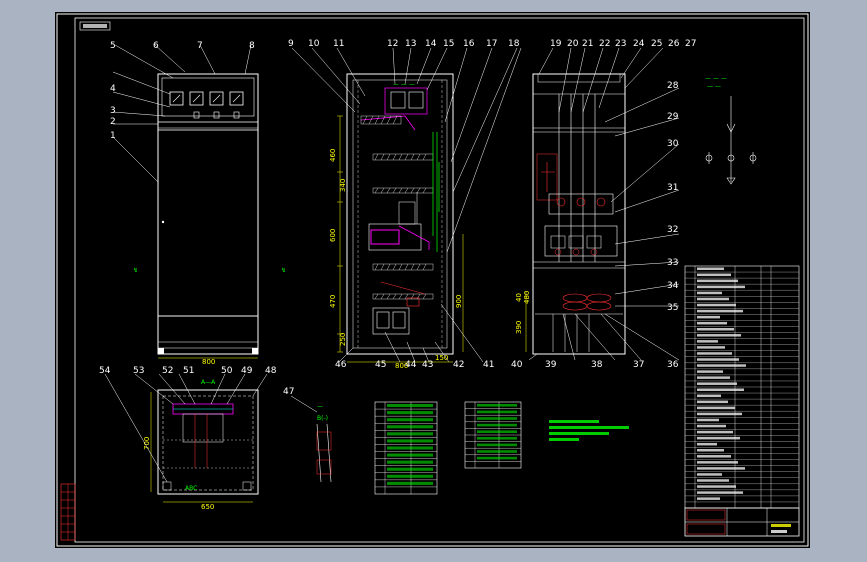 This screenshot has height=562, width=867. Describe the element at coordinates (672, 230) in the screenshot. I see `svg-text: 32` at that location.